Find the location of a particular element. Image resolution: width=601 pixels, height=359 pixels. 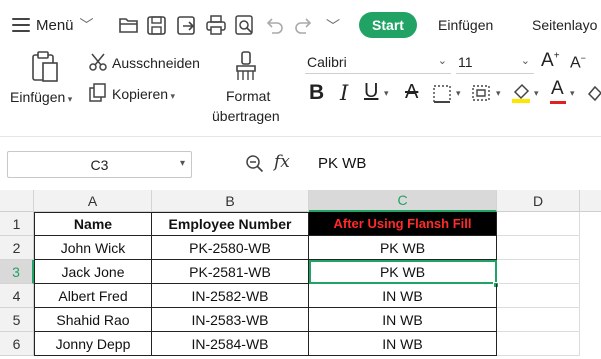

select-all-corner is located at coordinates (17, 201).